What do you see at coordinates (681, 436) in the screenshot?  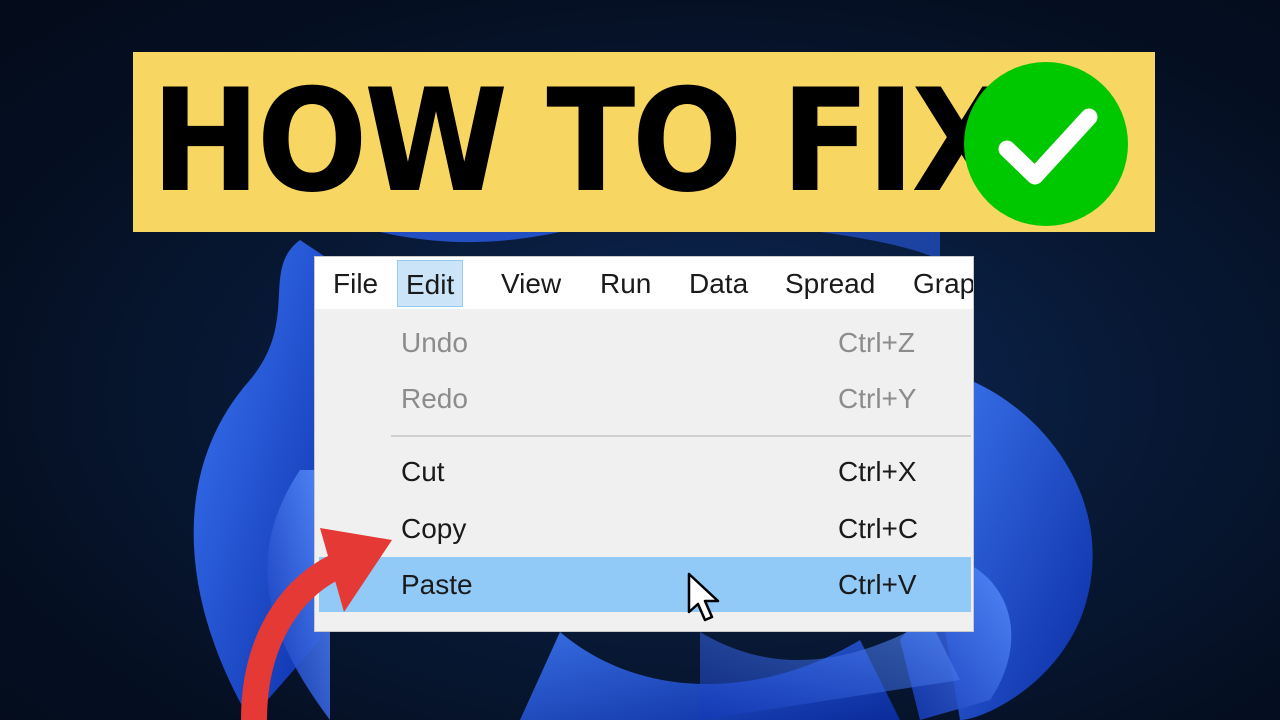 I see `menu-separator` at bounding box center [681, 436].